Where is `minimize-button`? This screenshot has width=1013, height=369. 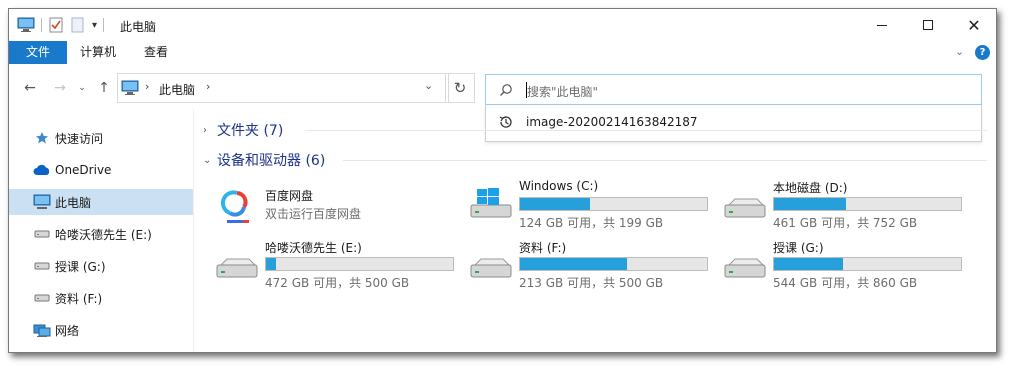 minimize-button is located at coordinates (882, 25).